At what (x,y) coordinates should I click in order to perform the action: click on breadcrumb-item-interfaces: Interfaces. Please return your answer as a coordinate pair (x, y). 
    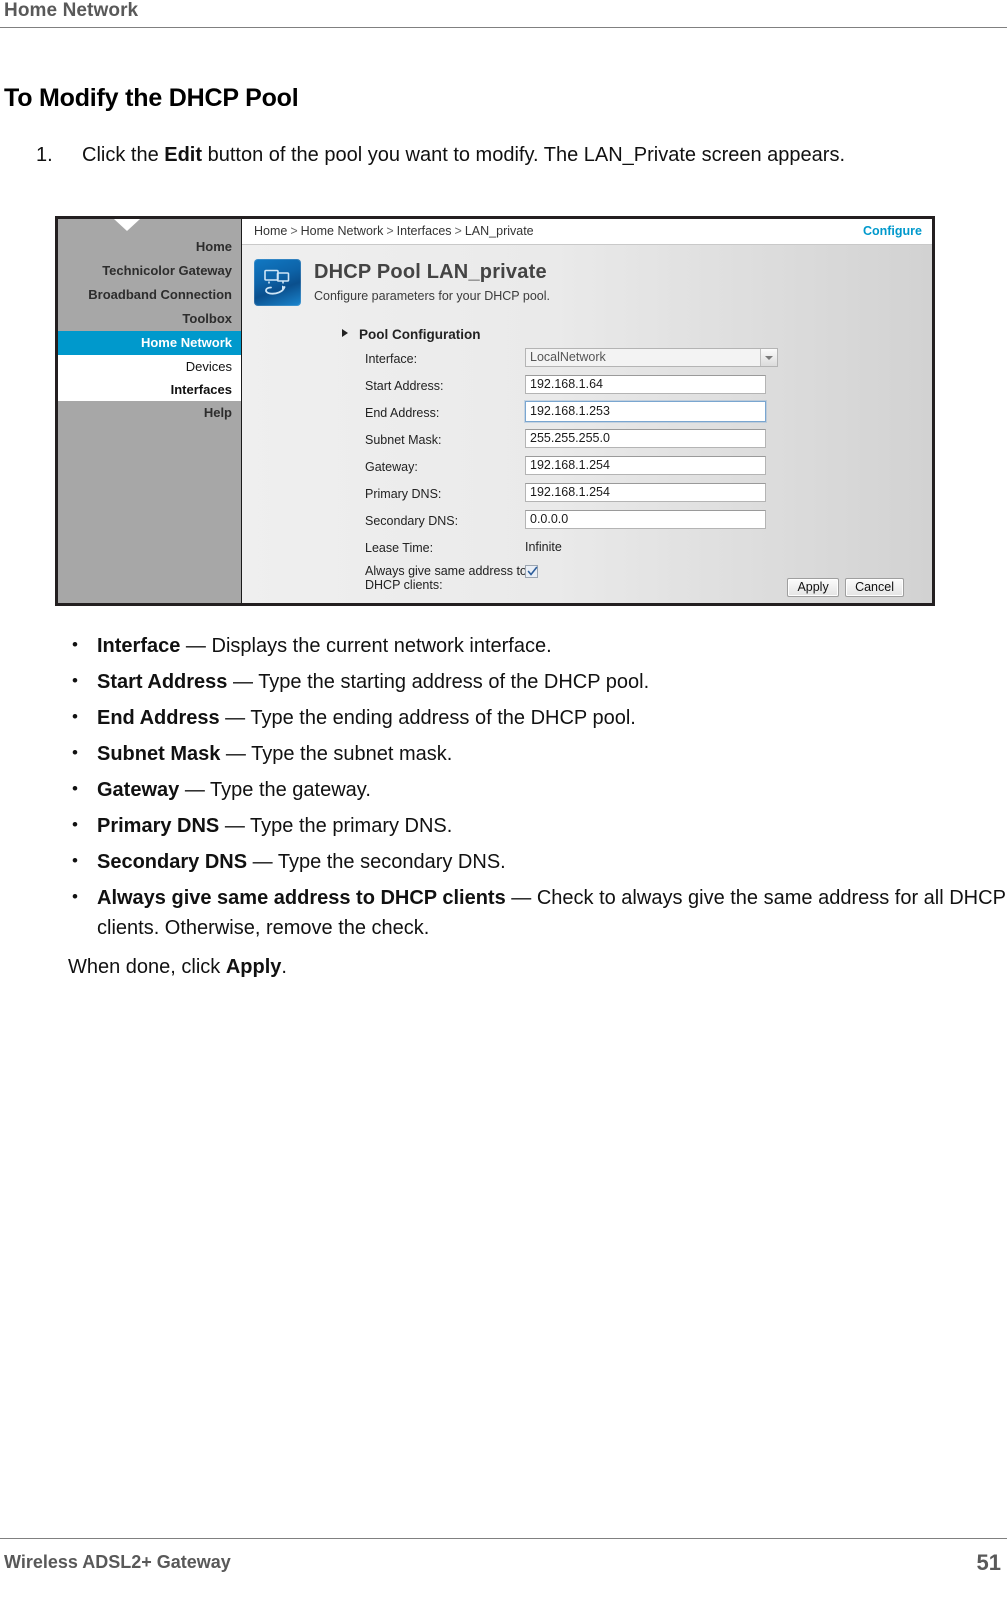
    Looking at the image, I should click on (424, 231).